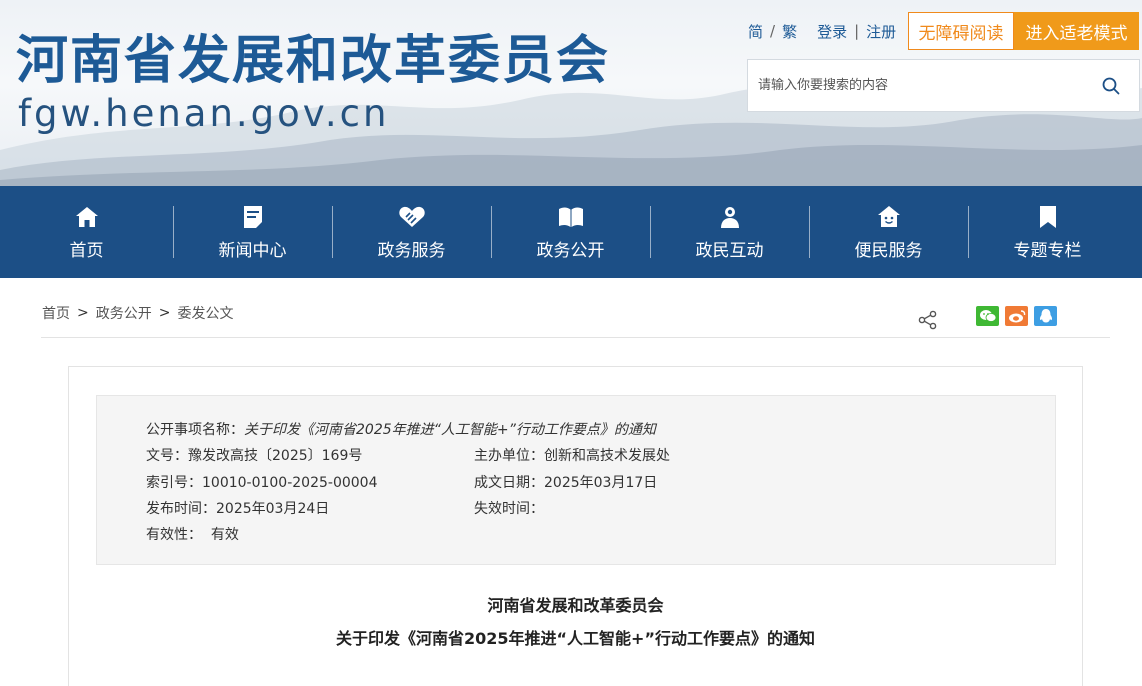  What do you see at coordinates (174, 483) in the screenshot?
I see `meta-label: 索引号：` at bounding box center [174, 483].